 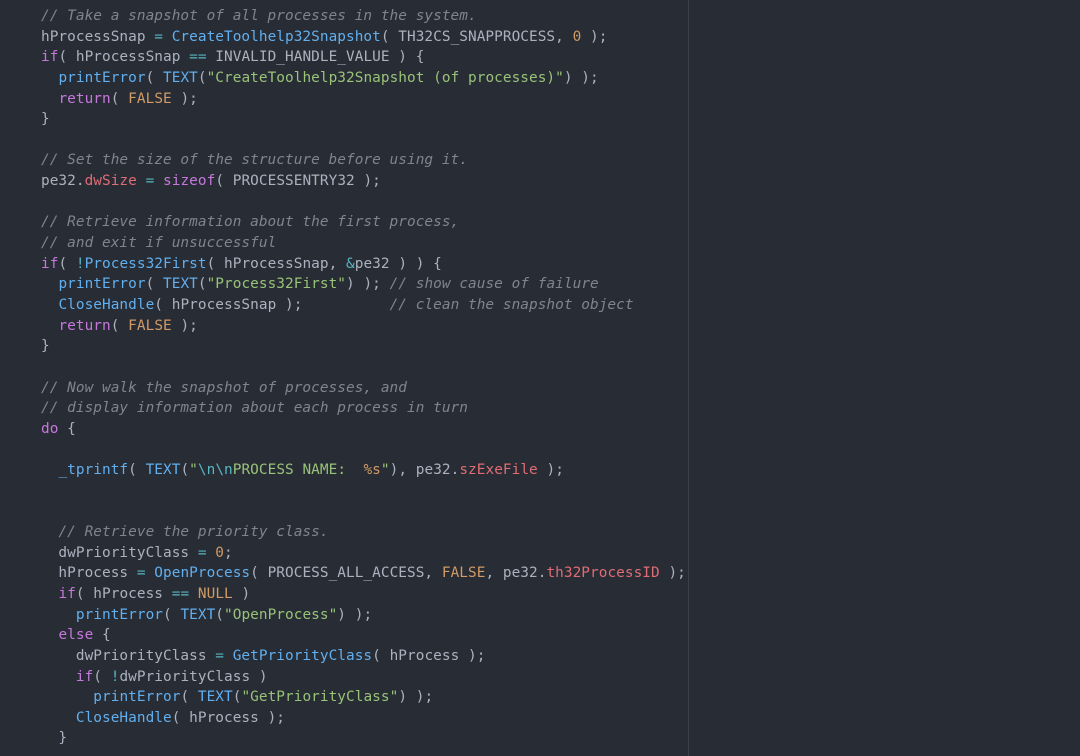 I want to click on code-token-func: OpenProcess, so click(x=202, y=573).